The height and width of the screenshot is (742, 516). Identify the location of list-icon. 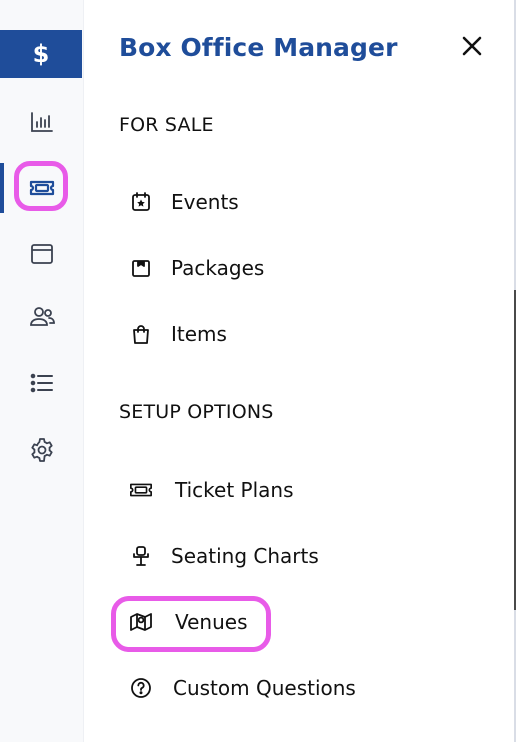
(41, 383).